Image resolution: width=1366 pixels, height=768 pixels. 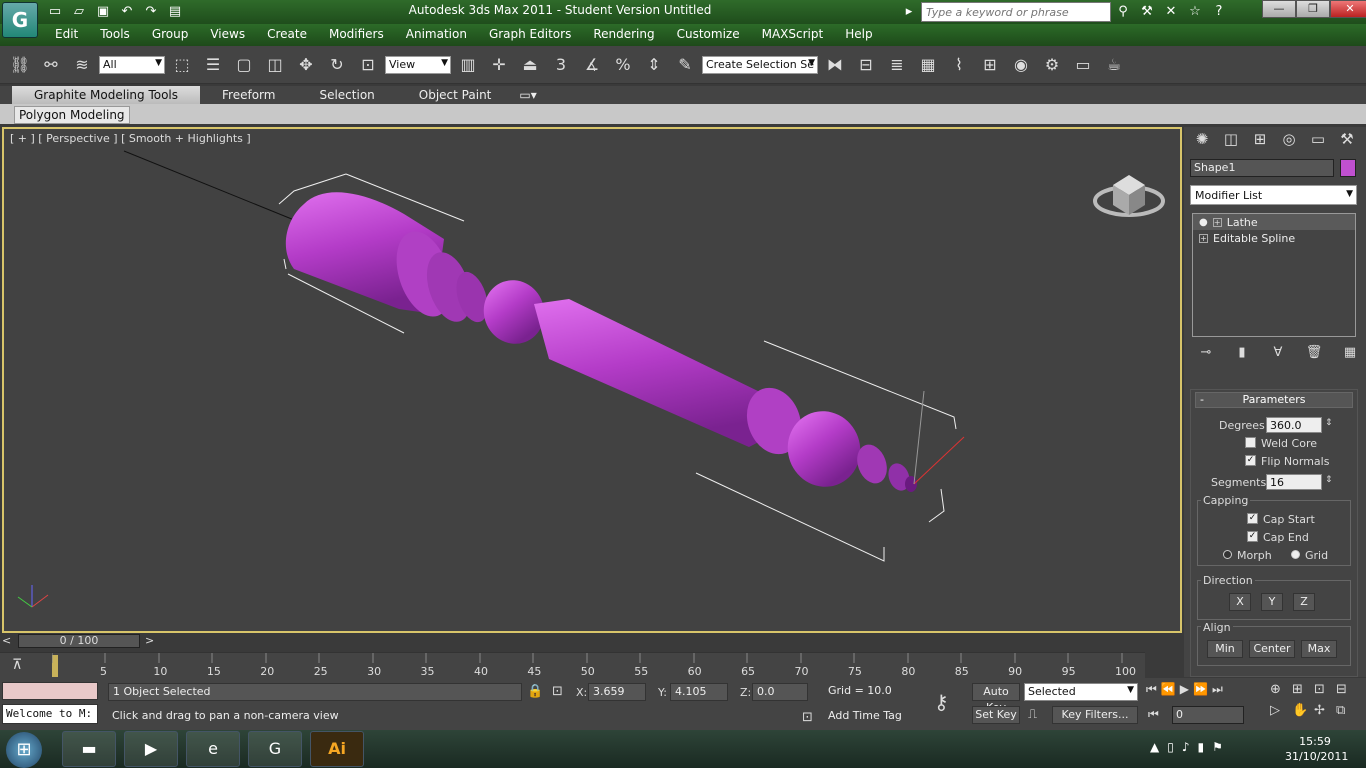 I want to click on search-input, so click(x=1016, y=12).